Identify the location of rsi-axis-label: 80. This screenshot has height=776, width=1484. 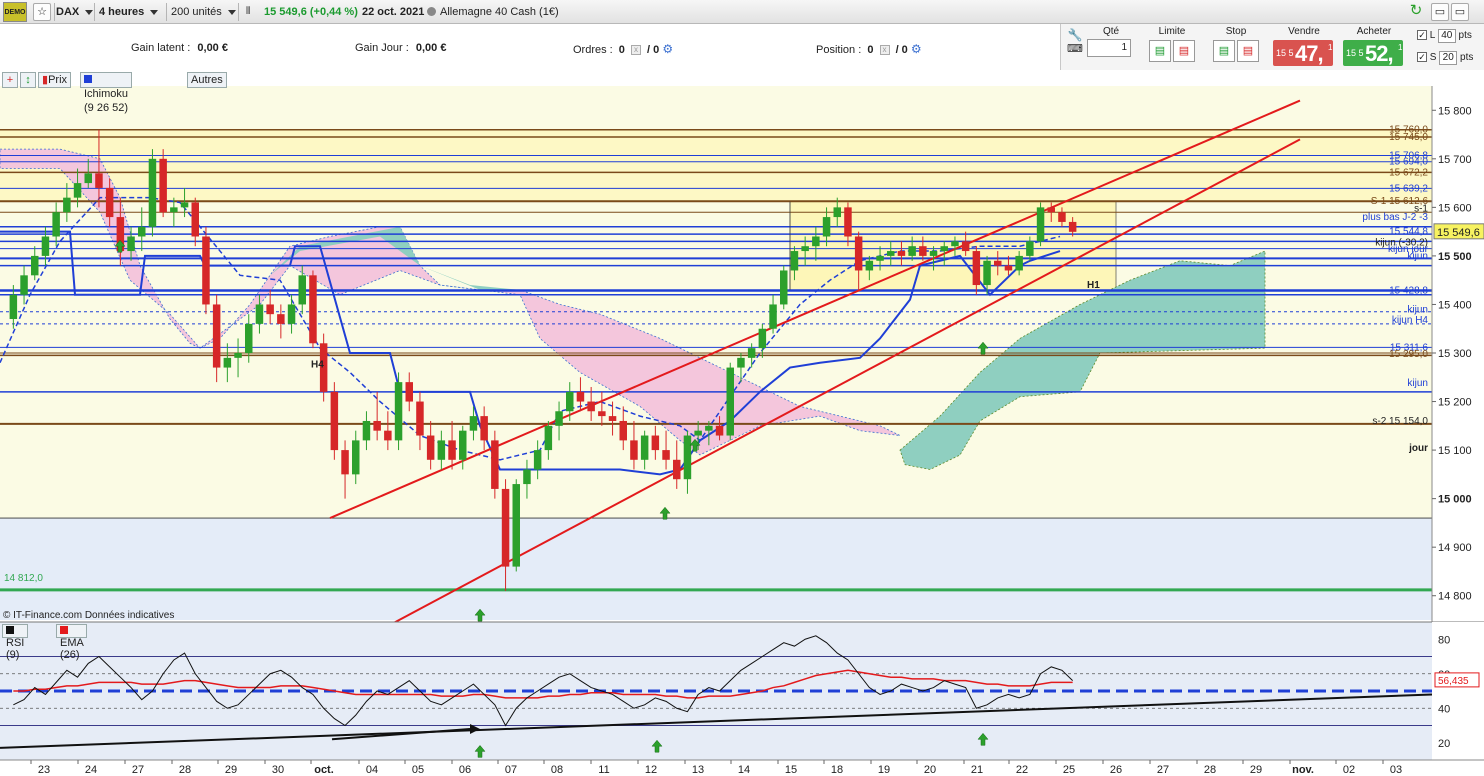
(1444, 640).